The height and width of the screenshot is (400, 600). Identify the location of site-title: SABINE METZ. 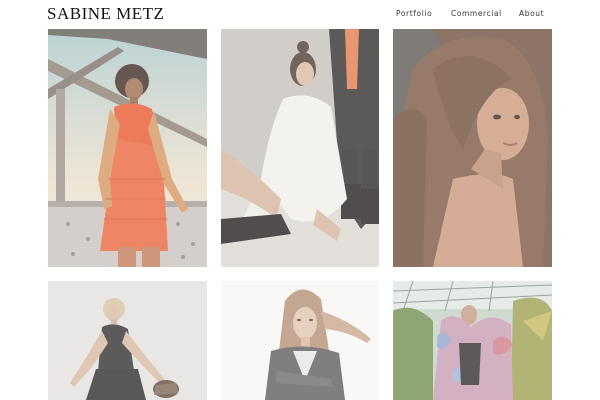
(105, 14).